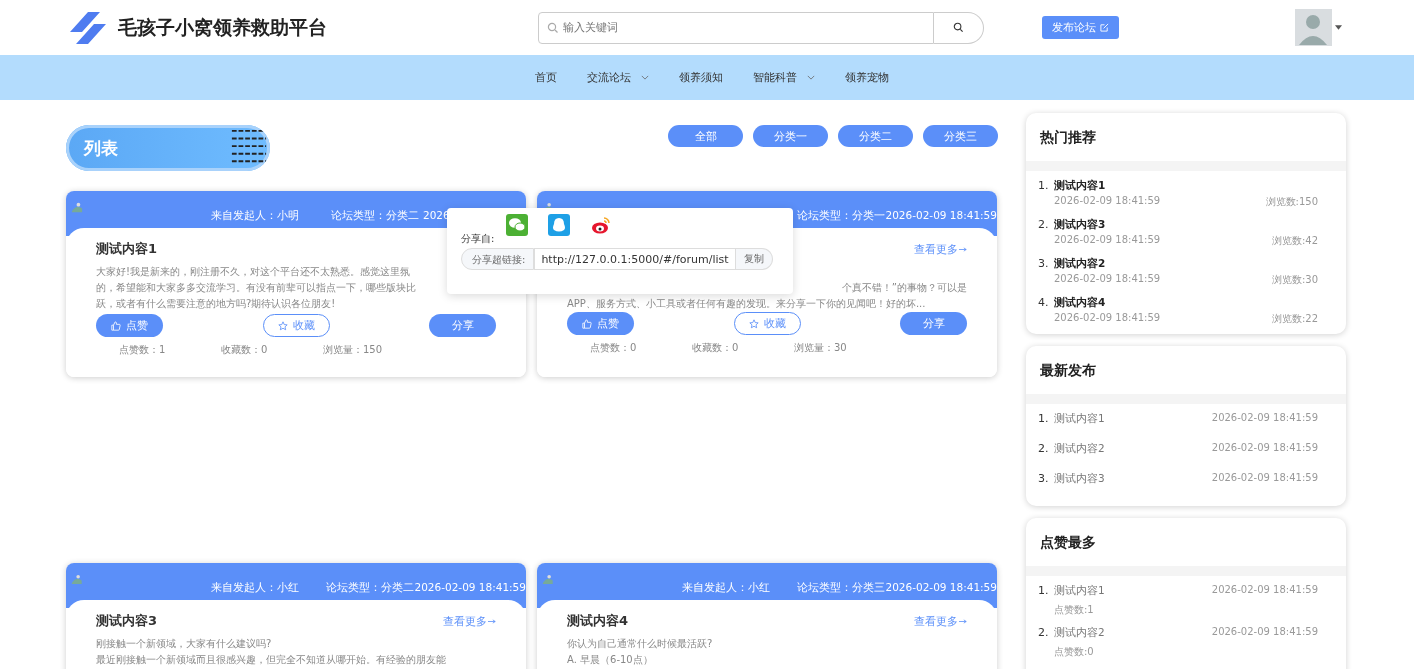 The image size is (1414, 669). Describe the element at coordinates (127, 621) in the screenshot. I see `post-title: 测试内容3` at that location.